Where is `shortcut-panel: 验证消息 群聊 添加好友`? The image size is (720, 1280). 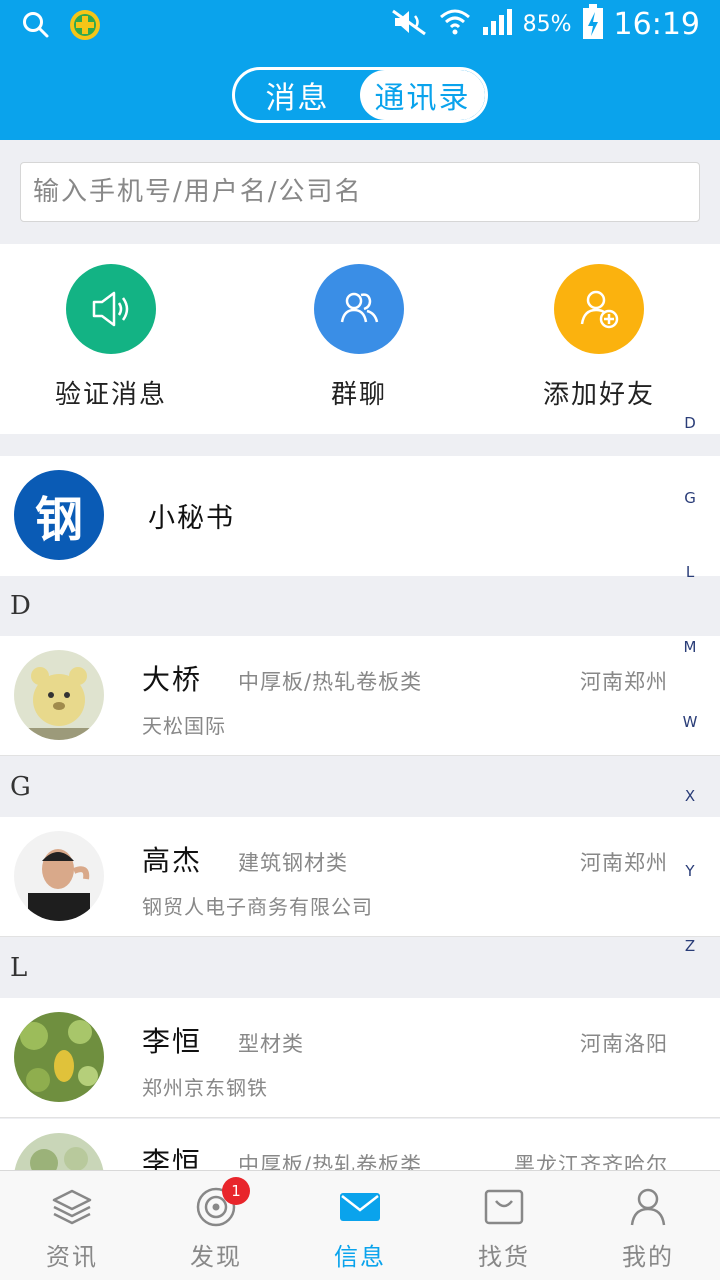
shortcut-panel: 验证消息 群聊 添加好友 is located at coordinates (360, 339).